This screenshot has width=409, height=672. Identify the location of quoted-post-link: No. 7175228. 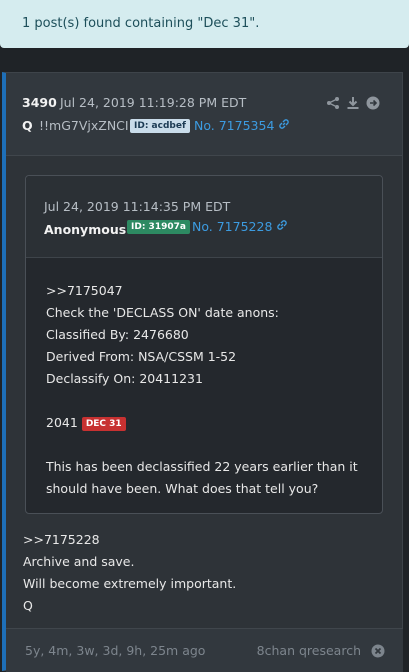
(240, 226).